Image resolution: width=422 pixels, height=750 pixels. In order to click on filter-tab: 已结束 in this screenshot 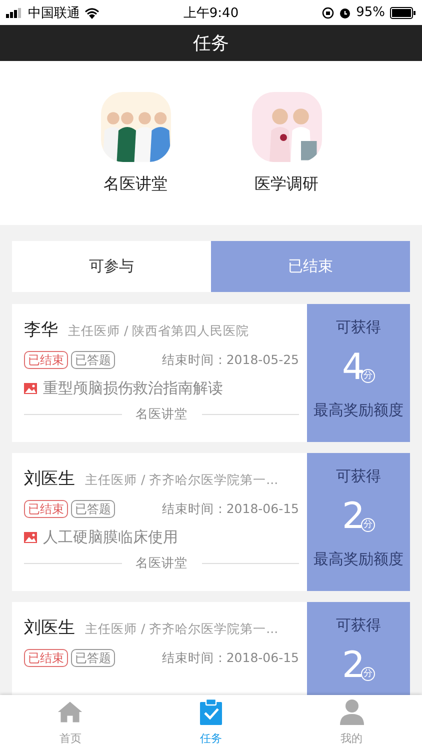, I will do `click(310, 266)`.